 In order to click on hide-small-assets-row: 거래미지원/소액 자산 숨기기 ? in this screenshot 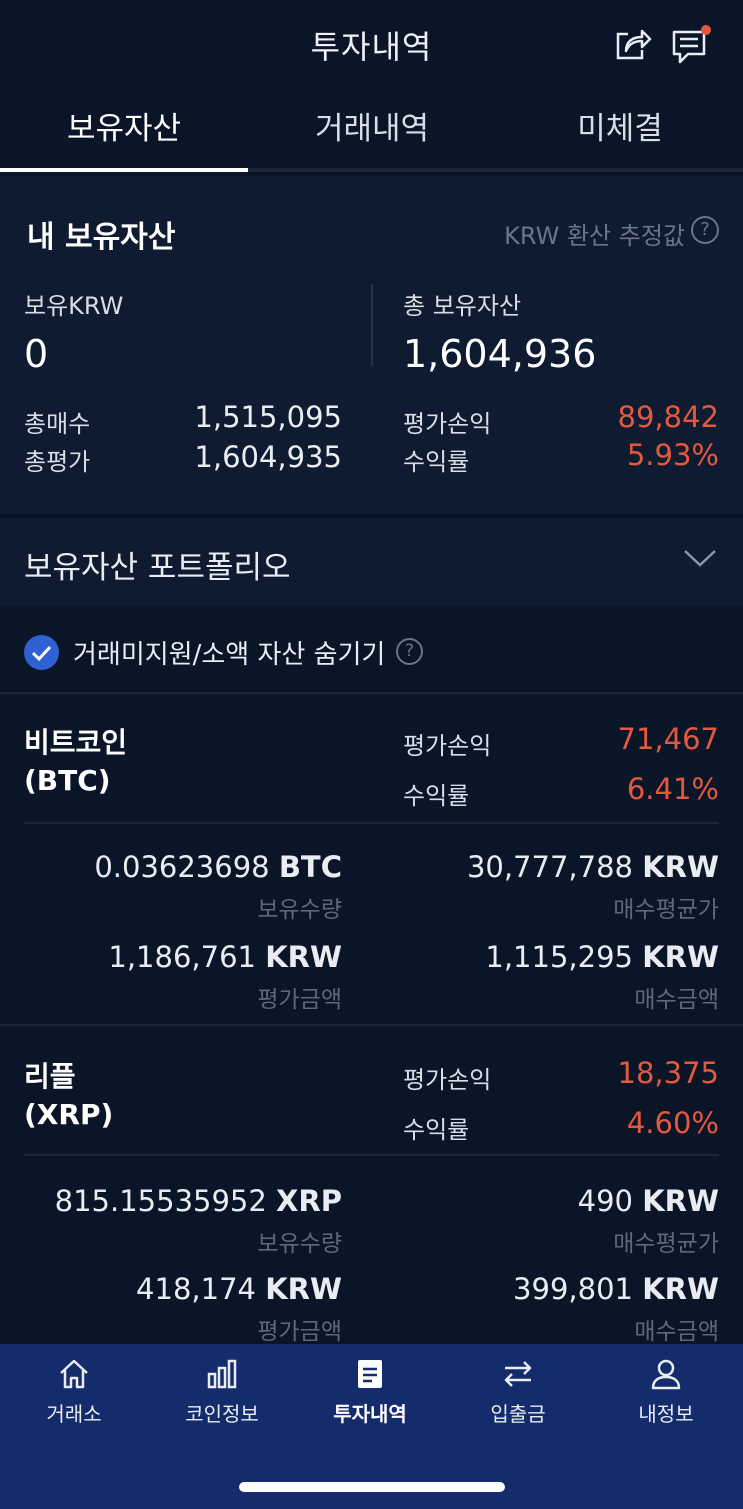, I will do `click(371, 652)`.